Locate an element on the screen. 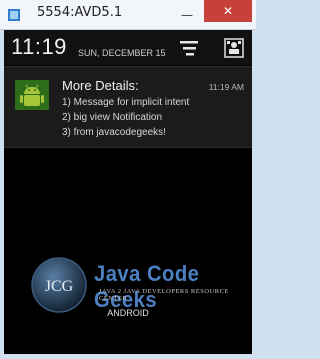  notification-line-1: 1) Message for implicit intent is located at coordinates (126, 102).